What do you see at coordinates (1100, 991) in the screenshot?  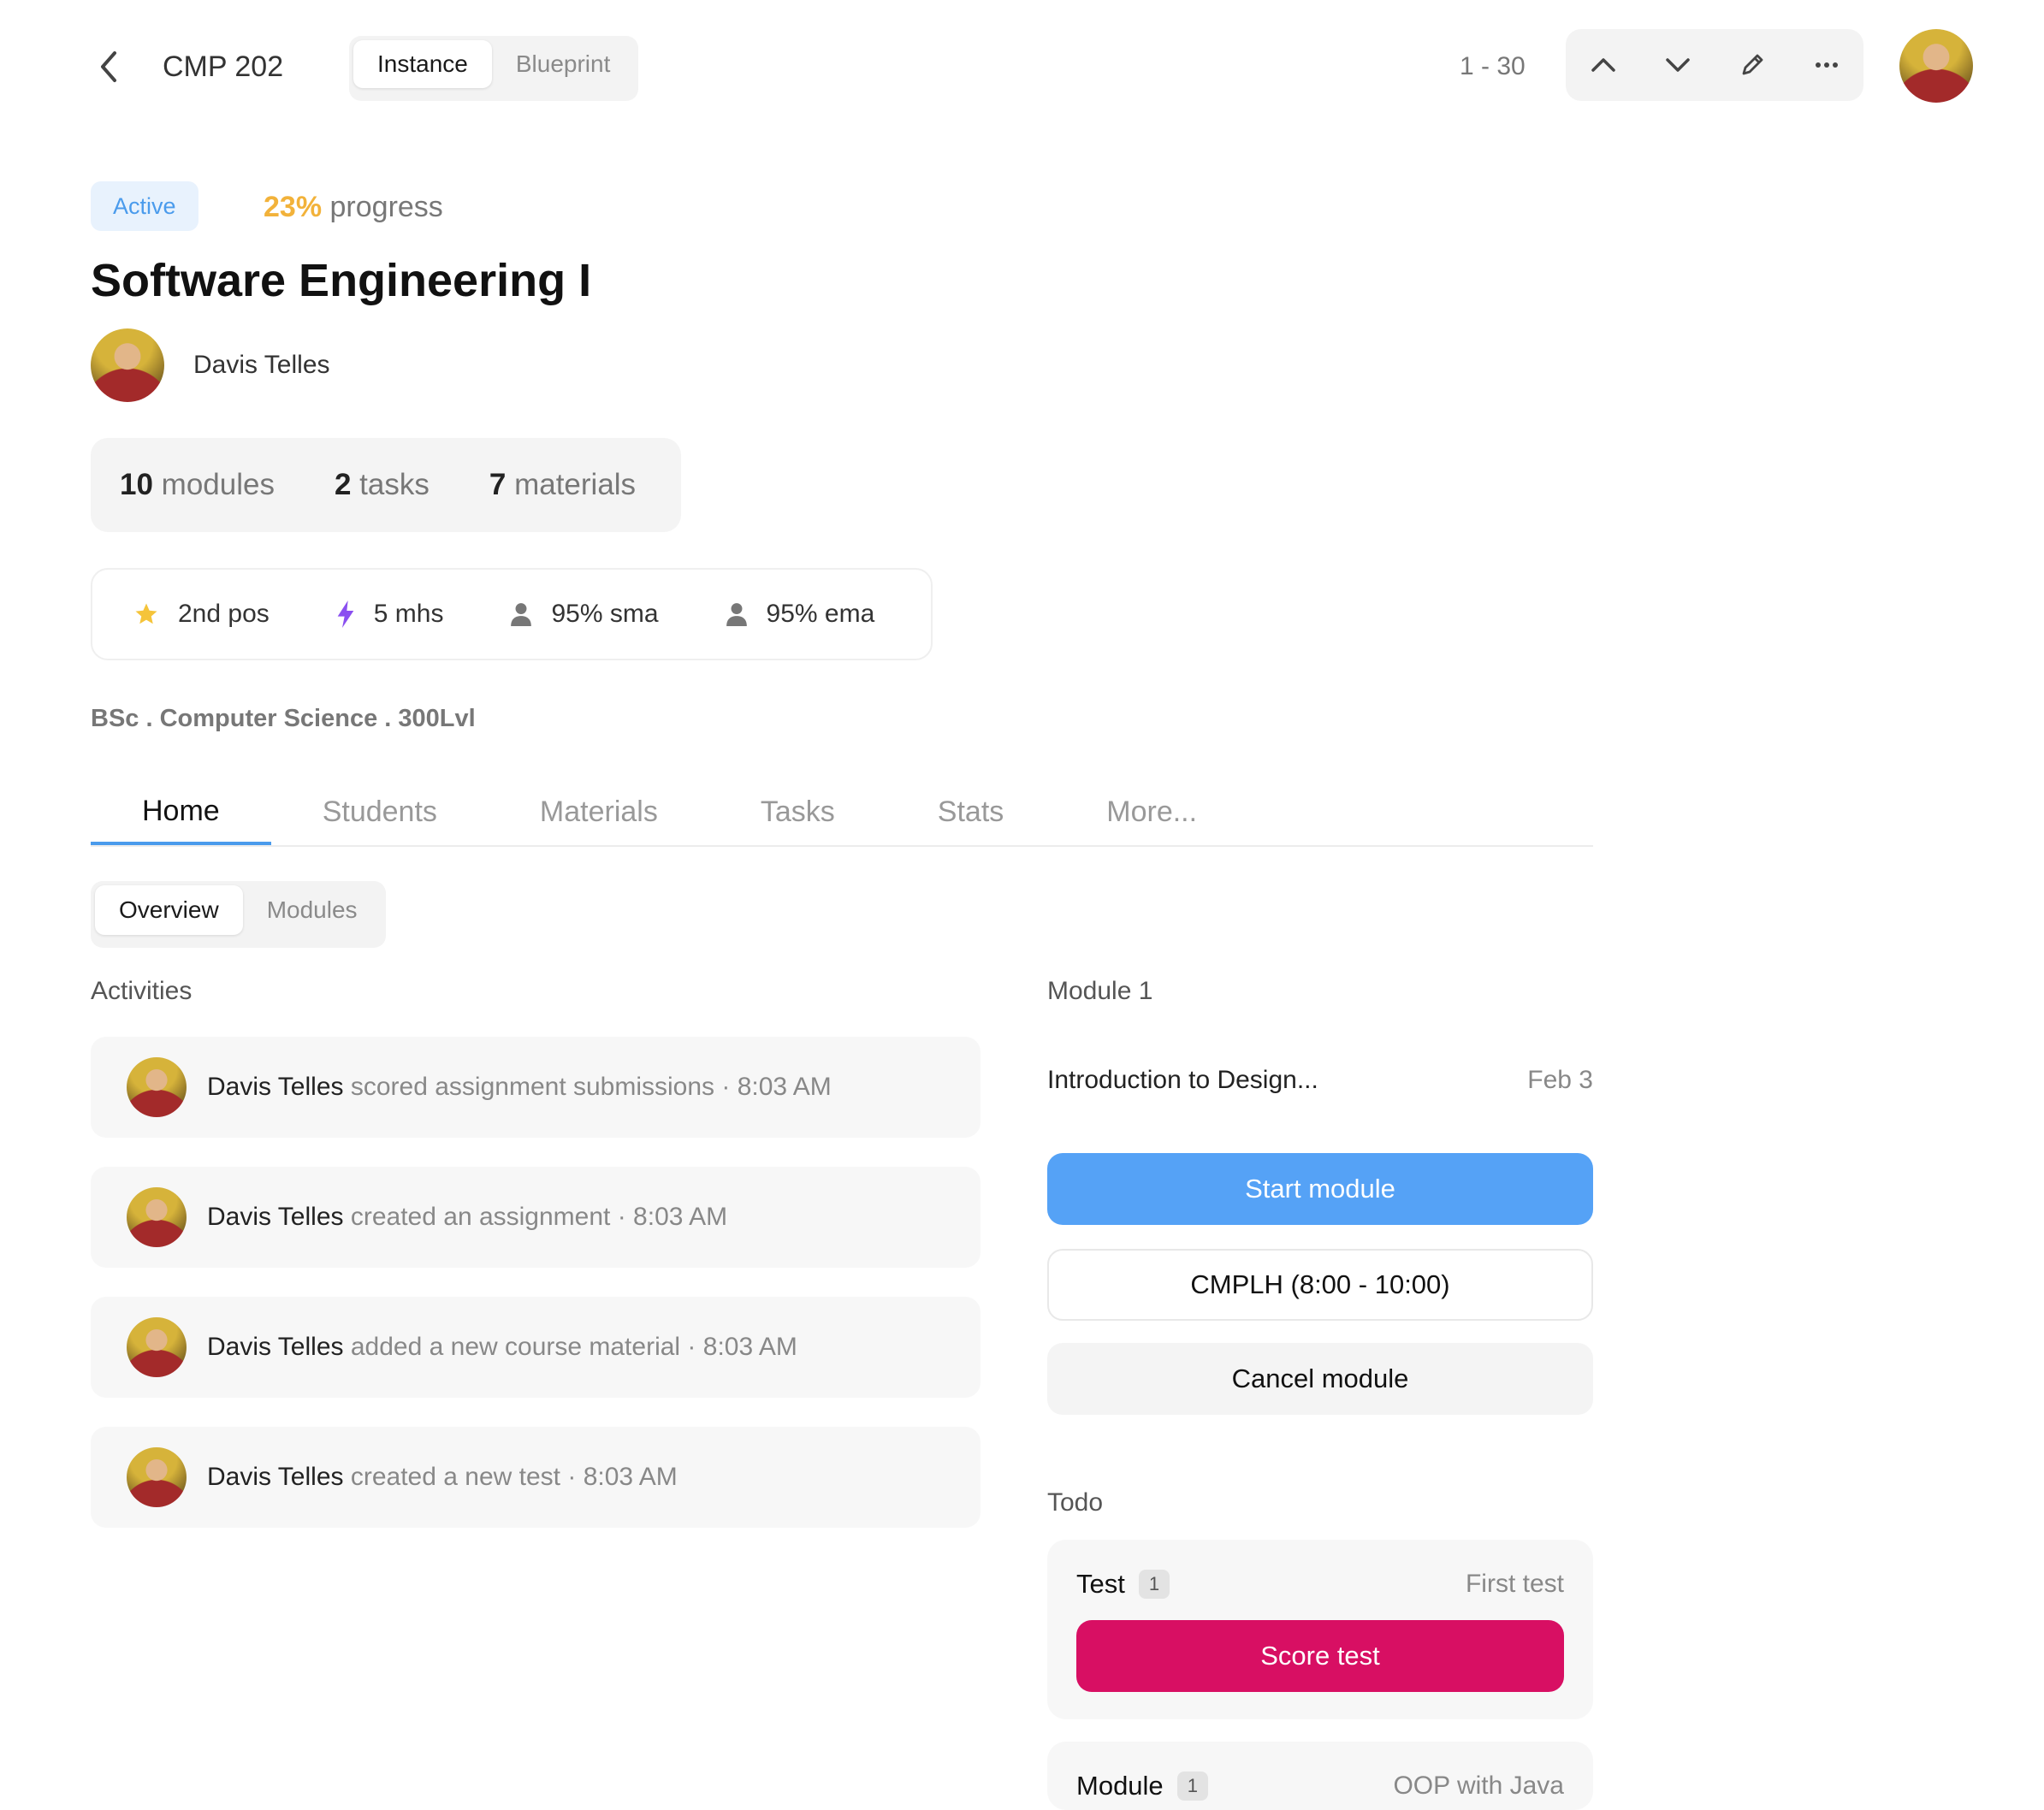 I see `module-heading: Module 1` at bounding box center [1100, 991].